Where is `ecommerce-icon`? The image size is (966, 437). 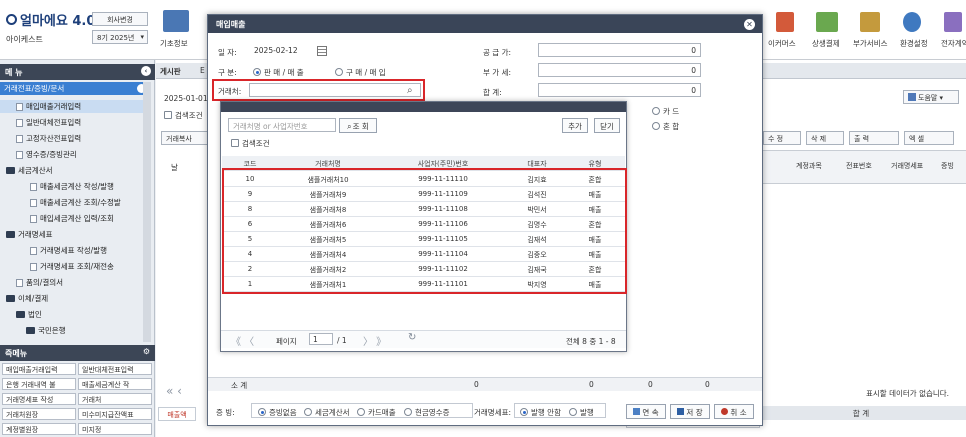
ecommerce-icon is located at coordinates (785, 22).